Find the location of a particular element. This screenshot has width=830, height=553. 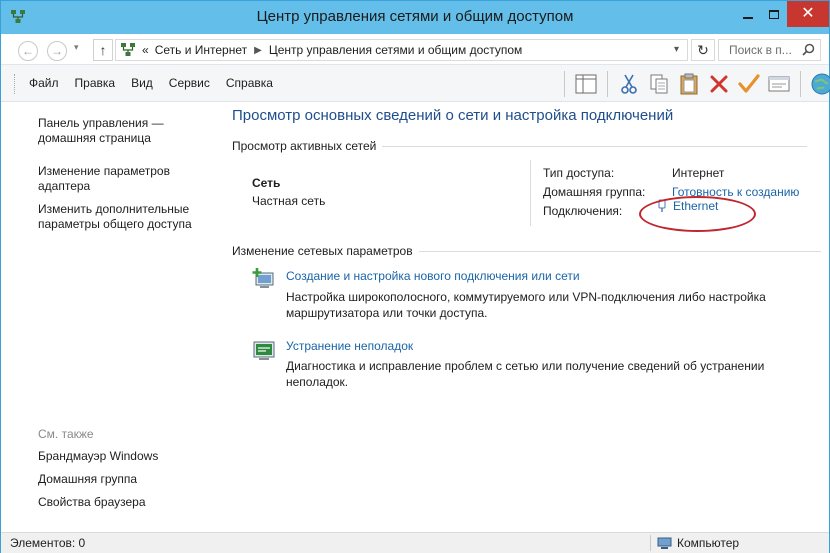

forward-button: → is located at coordinates (57, 51).